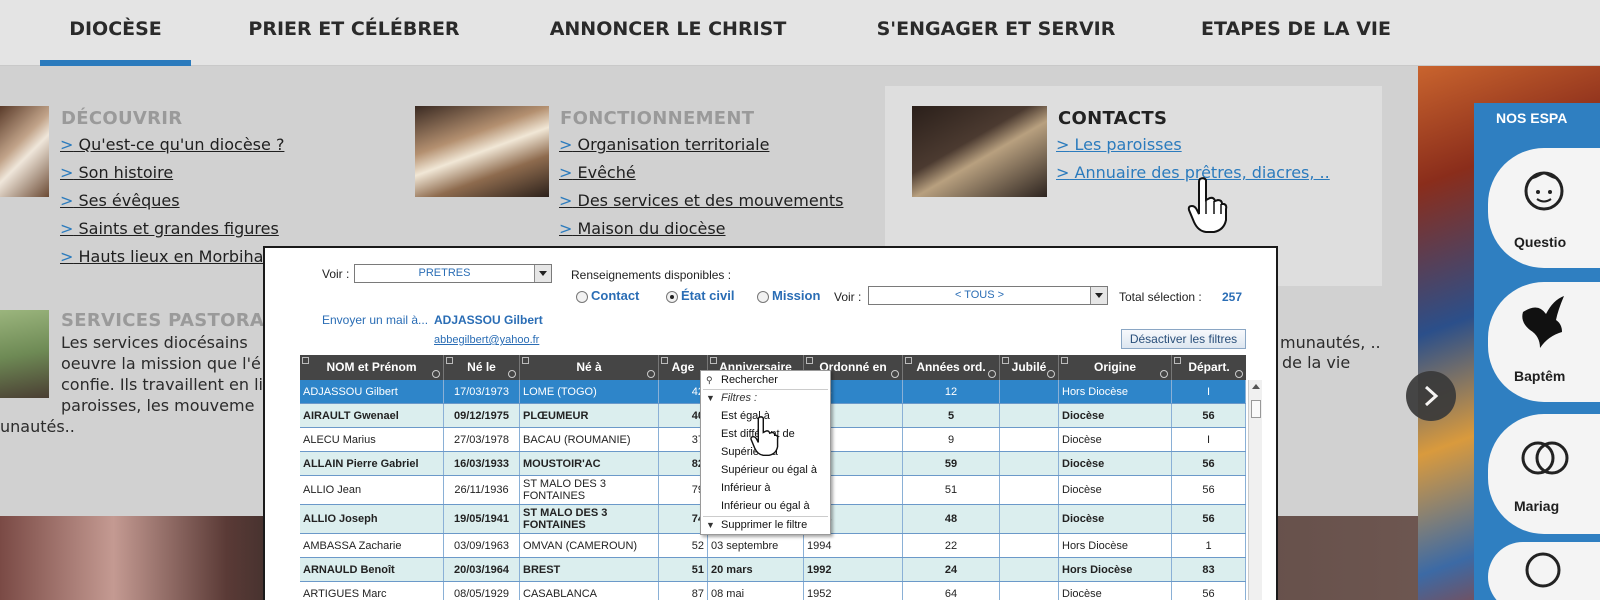  What do you see at coordinates (115, 33) in the screenshot?
I see `nav-item-diocese: DIOCÈSE` at bounding box center [115, 33].